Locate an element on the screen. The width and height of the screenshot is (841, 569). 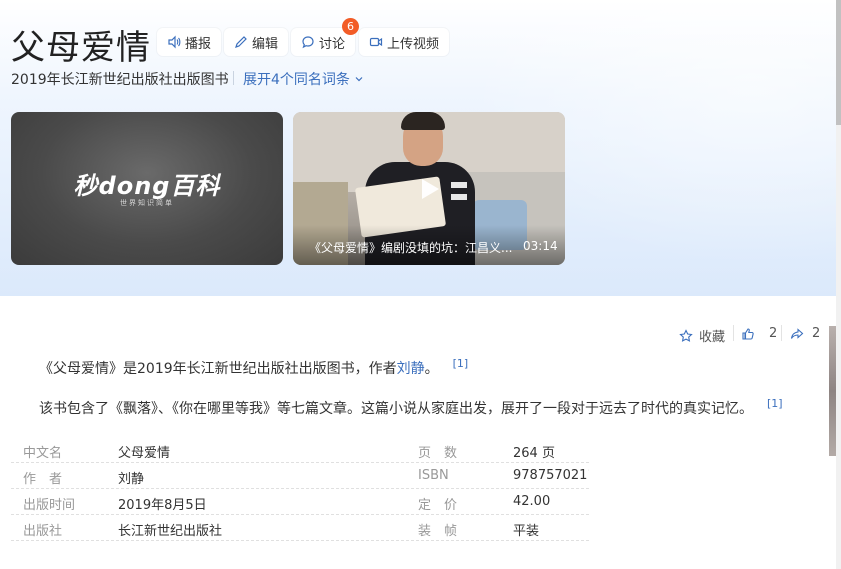
miaodong-slogan: 世界知识简单 is located at coordinates (147, 203).